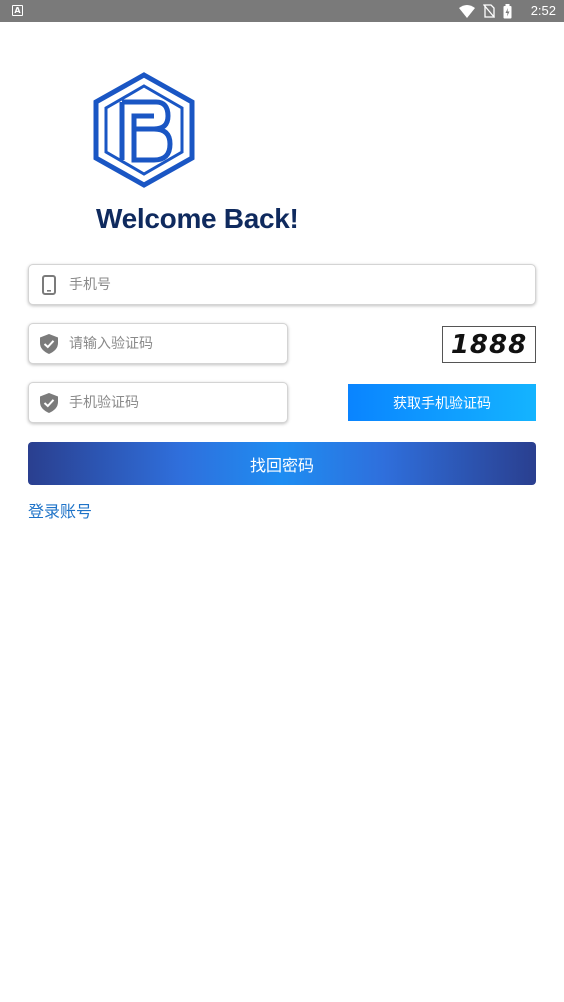 The height and width of the screenshot is (1002, 564). I want to click on recover-password-button: 找回密码, so click(282, 463).